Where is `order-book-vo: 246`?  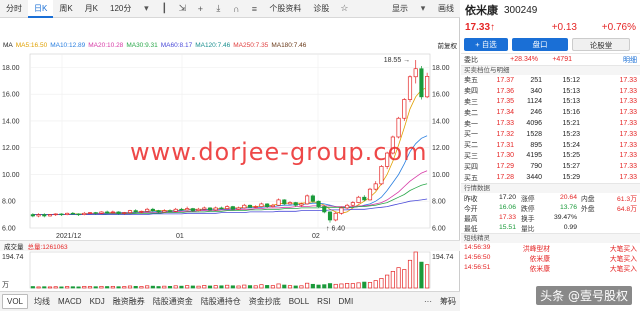 order-book-vo: 246 is located at coordinates (536, 113).